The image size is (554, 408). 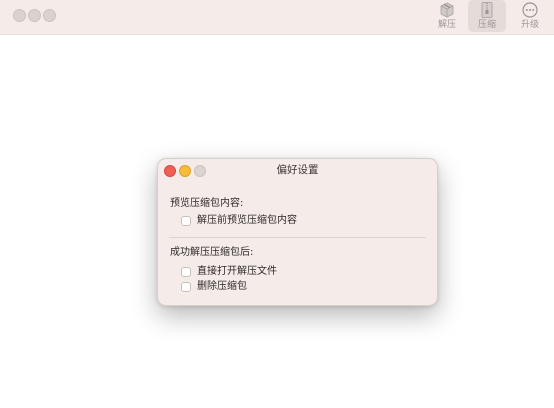 I want to click on section-divider, so click(x=297, y=237).